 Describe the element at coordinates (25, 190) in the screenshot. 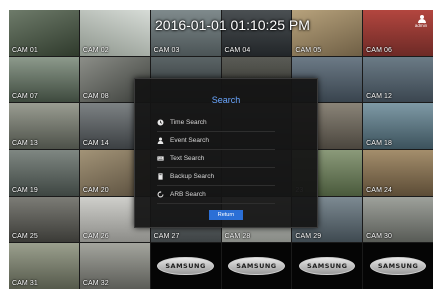

I see `camera-label: CAM 19` at that location.